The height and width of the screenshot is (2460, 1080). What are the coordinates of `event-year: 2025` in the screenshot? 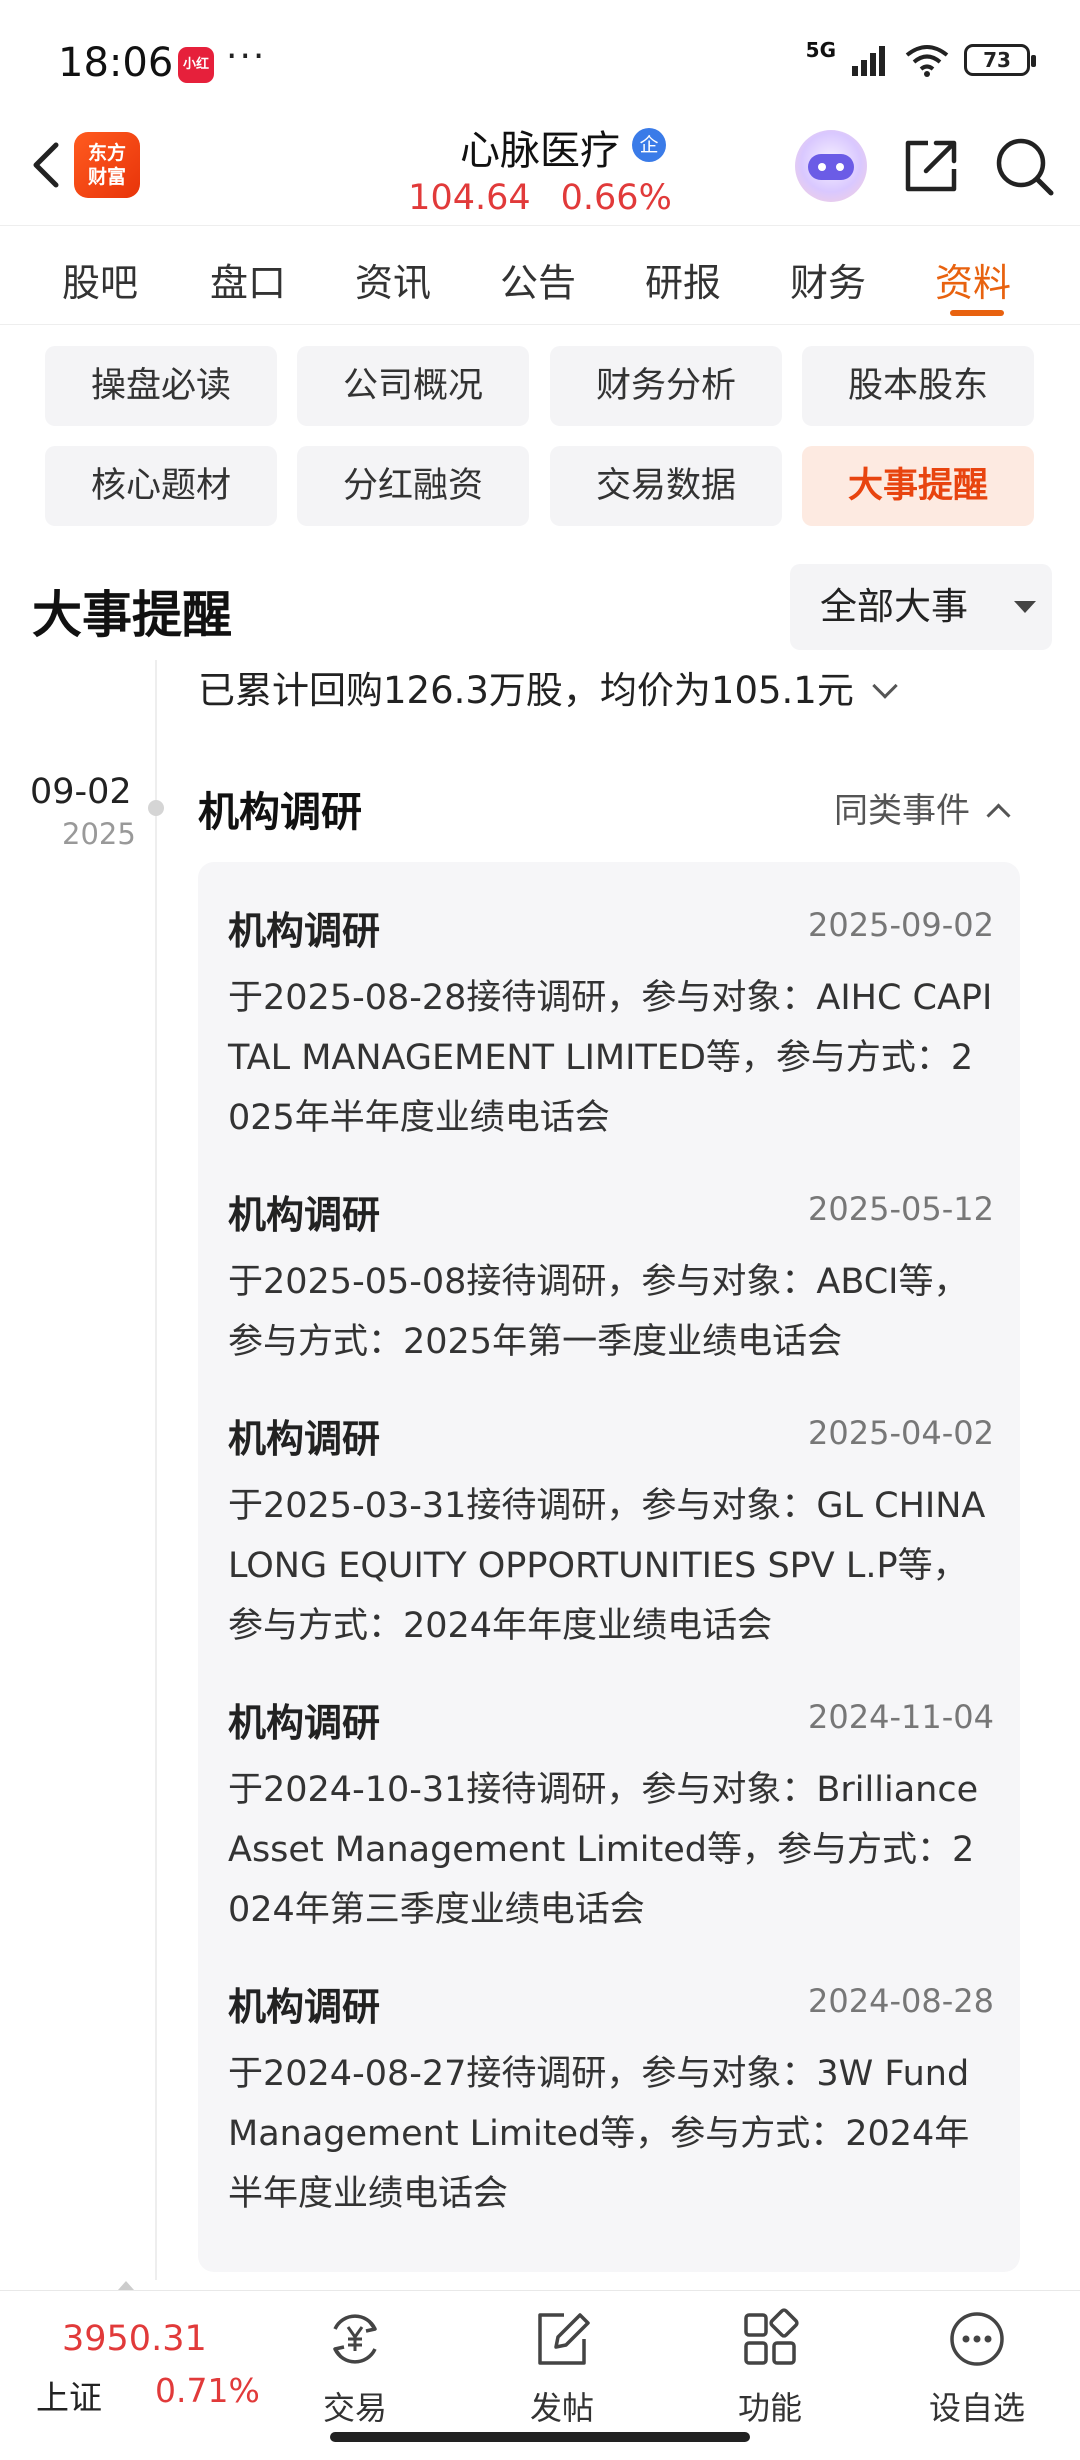 It's located at (99, 834).